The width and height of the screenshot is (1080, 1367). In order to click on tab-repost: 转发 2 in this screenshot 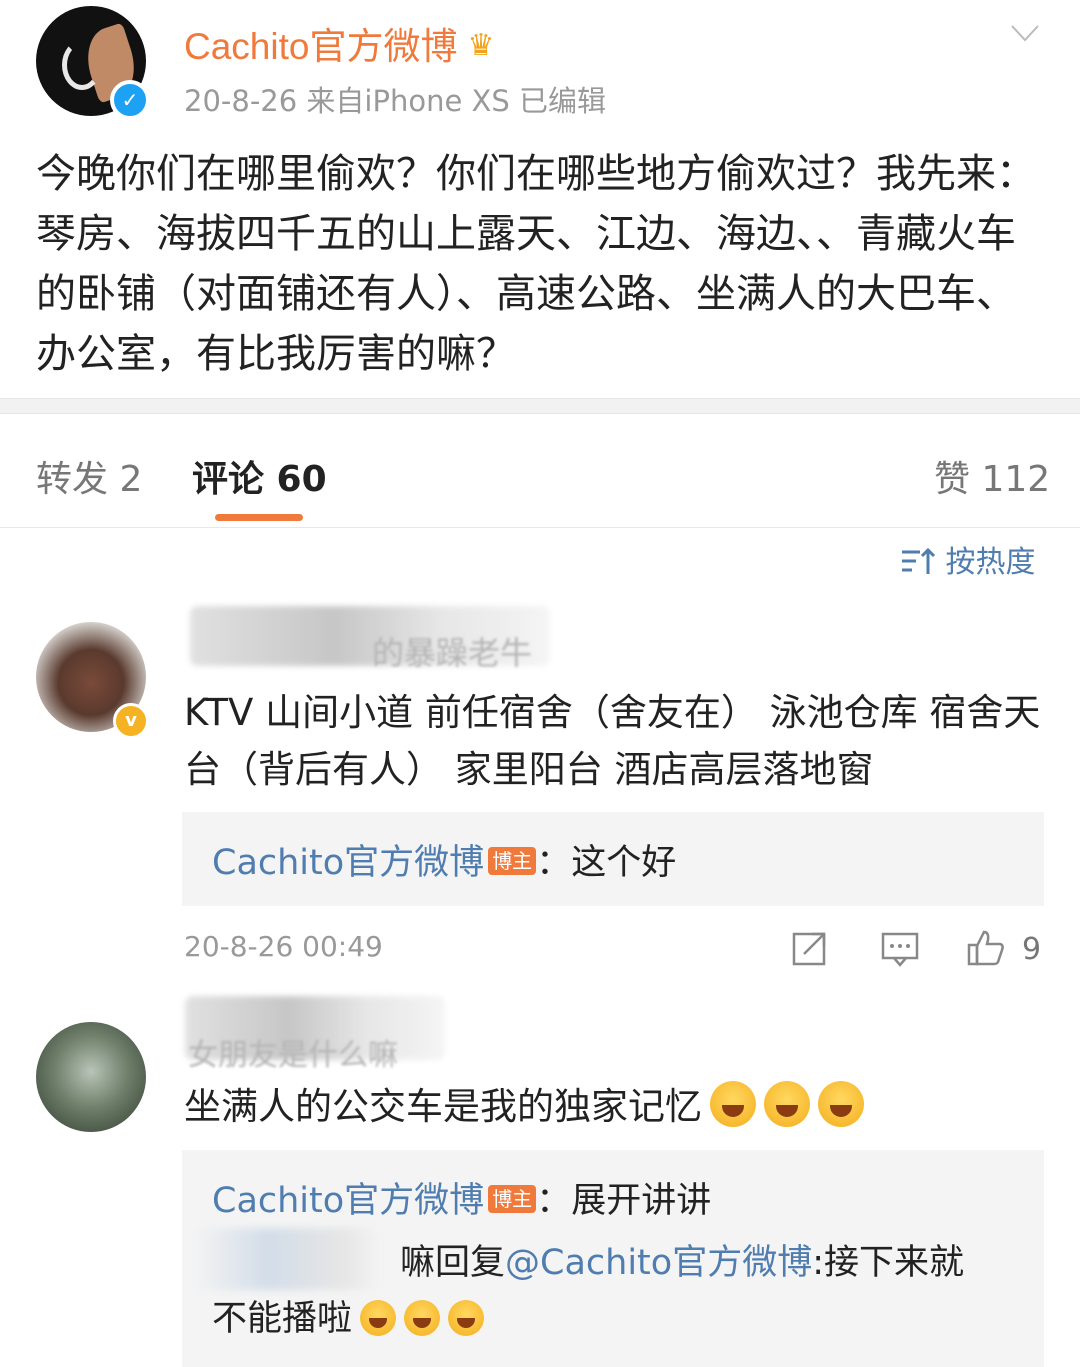, I will do `click(89, 476)`.